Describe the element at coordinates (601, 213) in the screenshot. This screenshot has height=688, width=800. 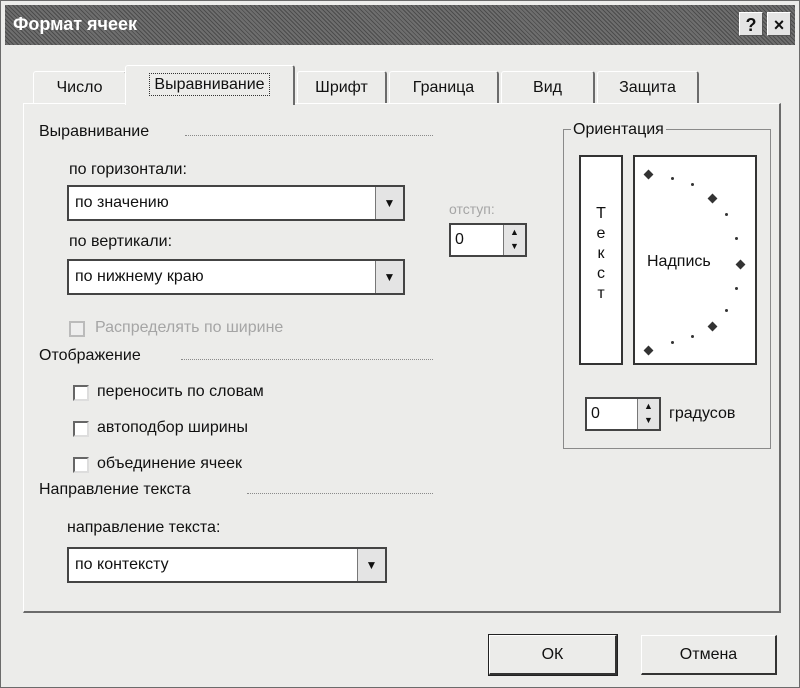
I see `vertical-text-char: Т` at that location.